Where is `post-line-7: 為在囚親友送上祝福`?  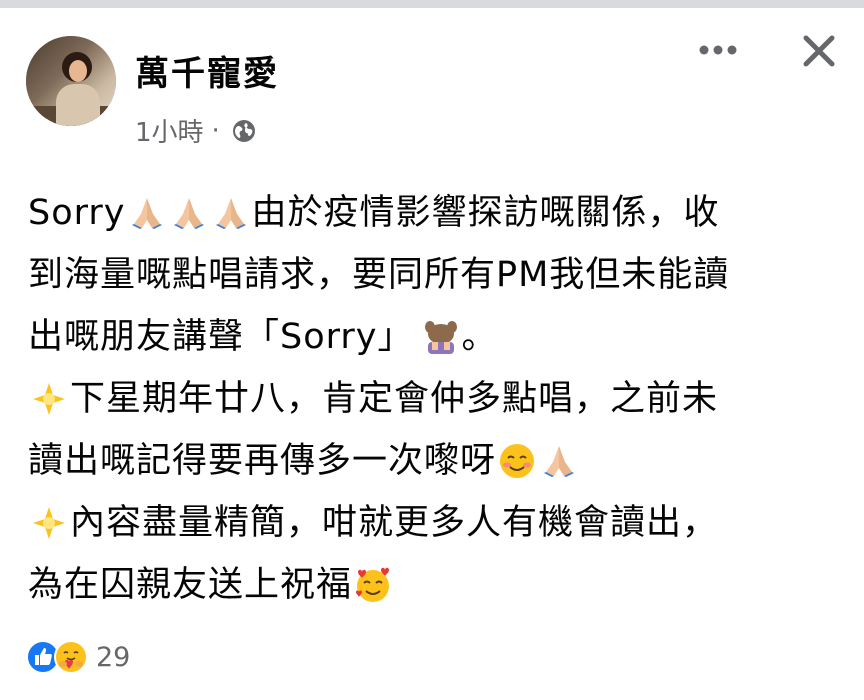
post-line-7: 為在囚親友送上祝福 is located at coordinates (433, 585).